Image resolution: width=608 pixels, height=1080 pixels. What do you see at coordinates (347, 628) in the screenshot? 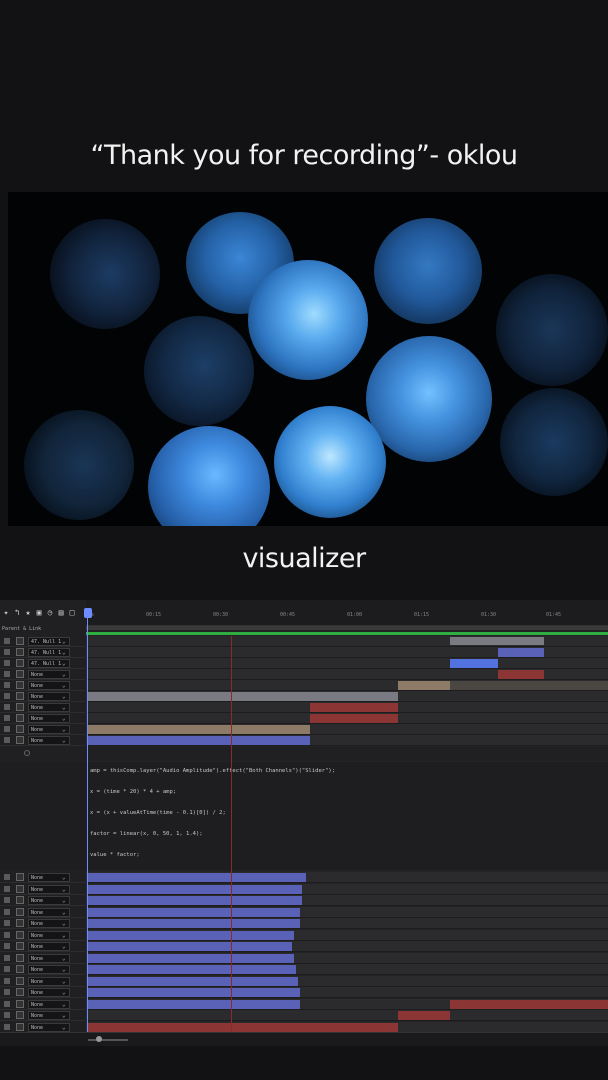
I see `work-area-bar` at bounding box center [347, 628].